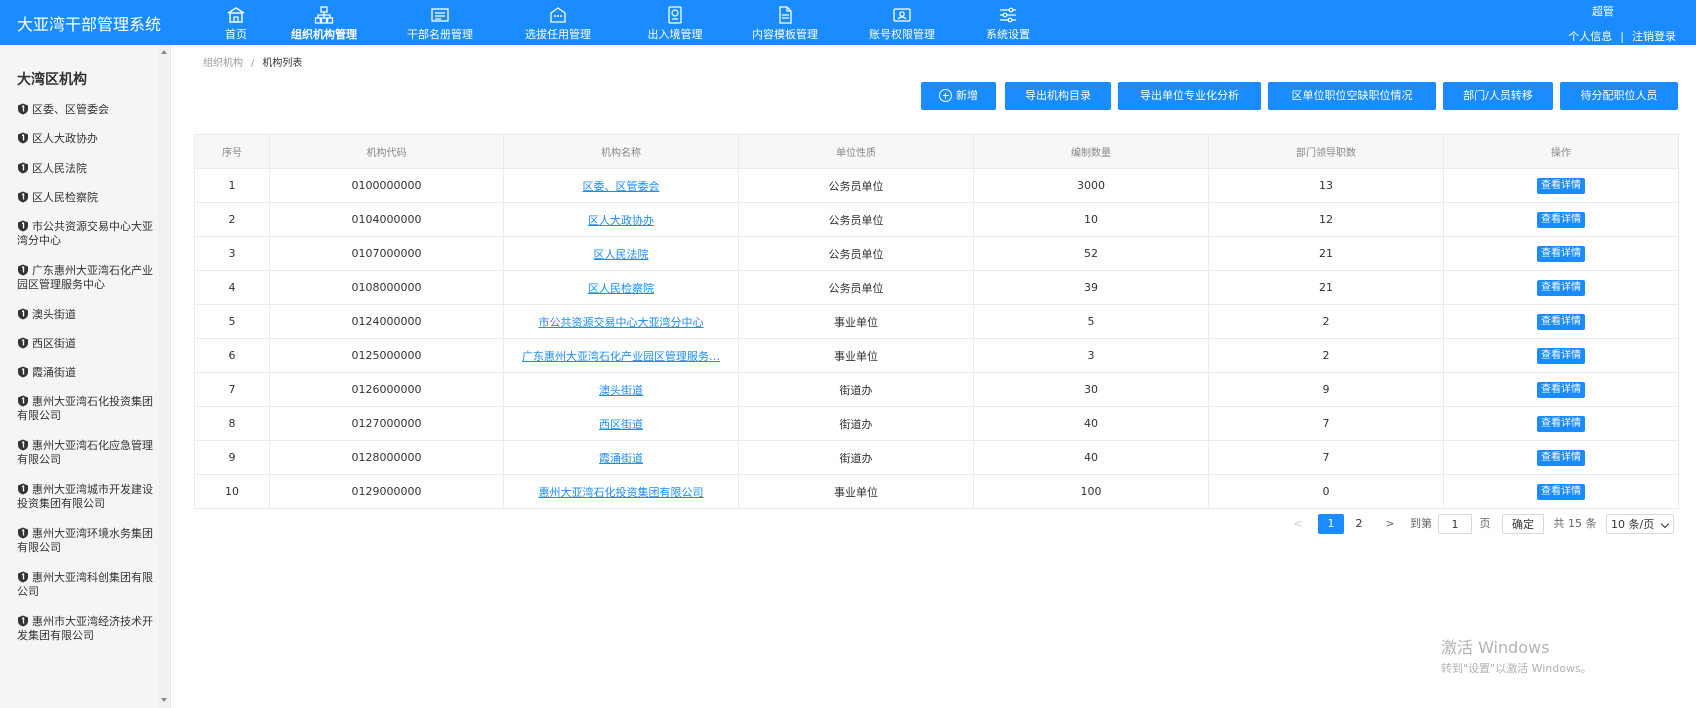  Describe the element at coordinates (1058, 96) in the screenshot. I see `export-catalog-button: 导出机构目录` at that location.